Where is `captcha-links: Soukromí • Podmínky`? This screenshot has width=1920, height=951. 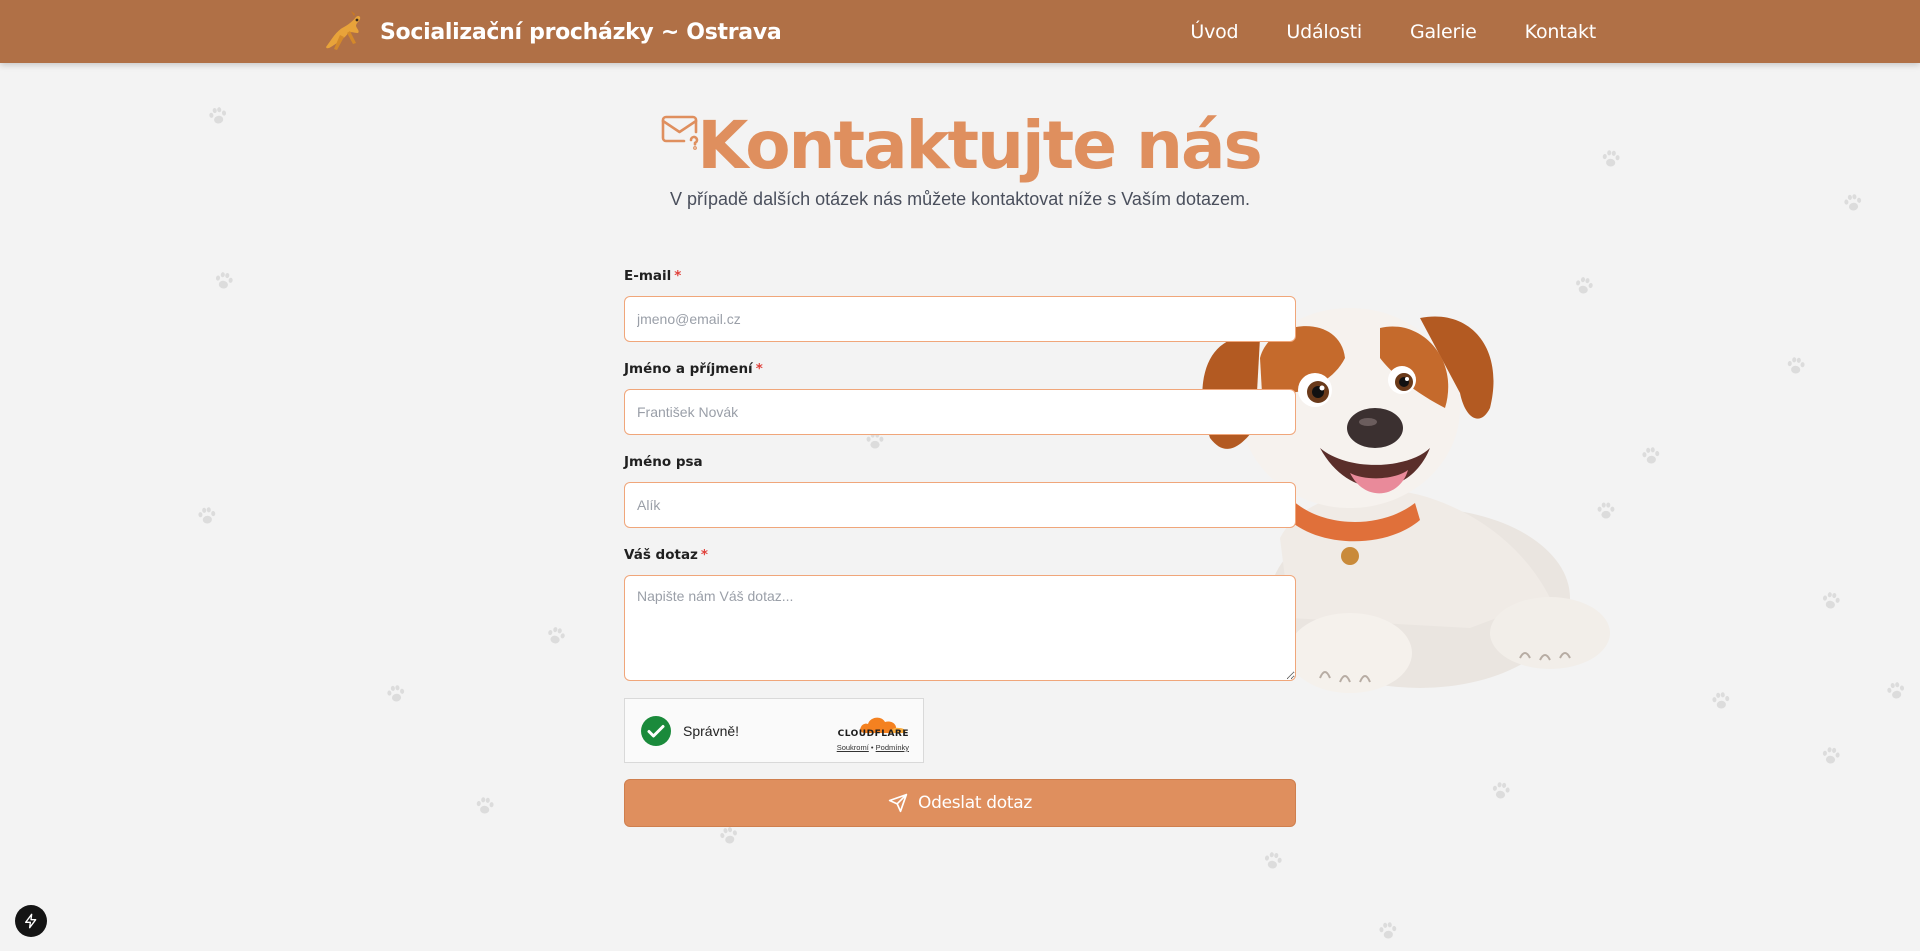
captcha-links: Soukromí • Podmínky is located at coordinates (873, 747).